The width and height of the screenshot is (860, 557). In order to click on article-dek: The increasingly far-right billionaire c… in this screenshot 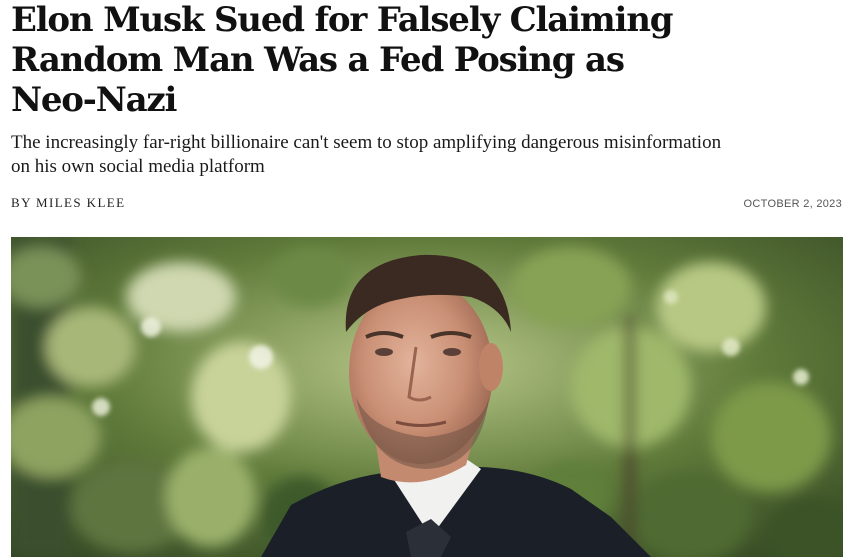, I will do `click(366, 154)`.